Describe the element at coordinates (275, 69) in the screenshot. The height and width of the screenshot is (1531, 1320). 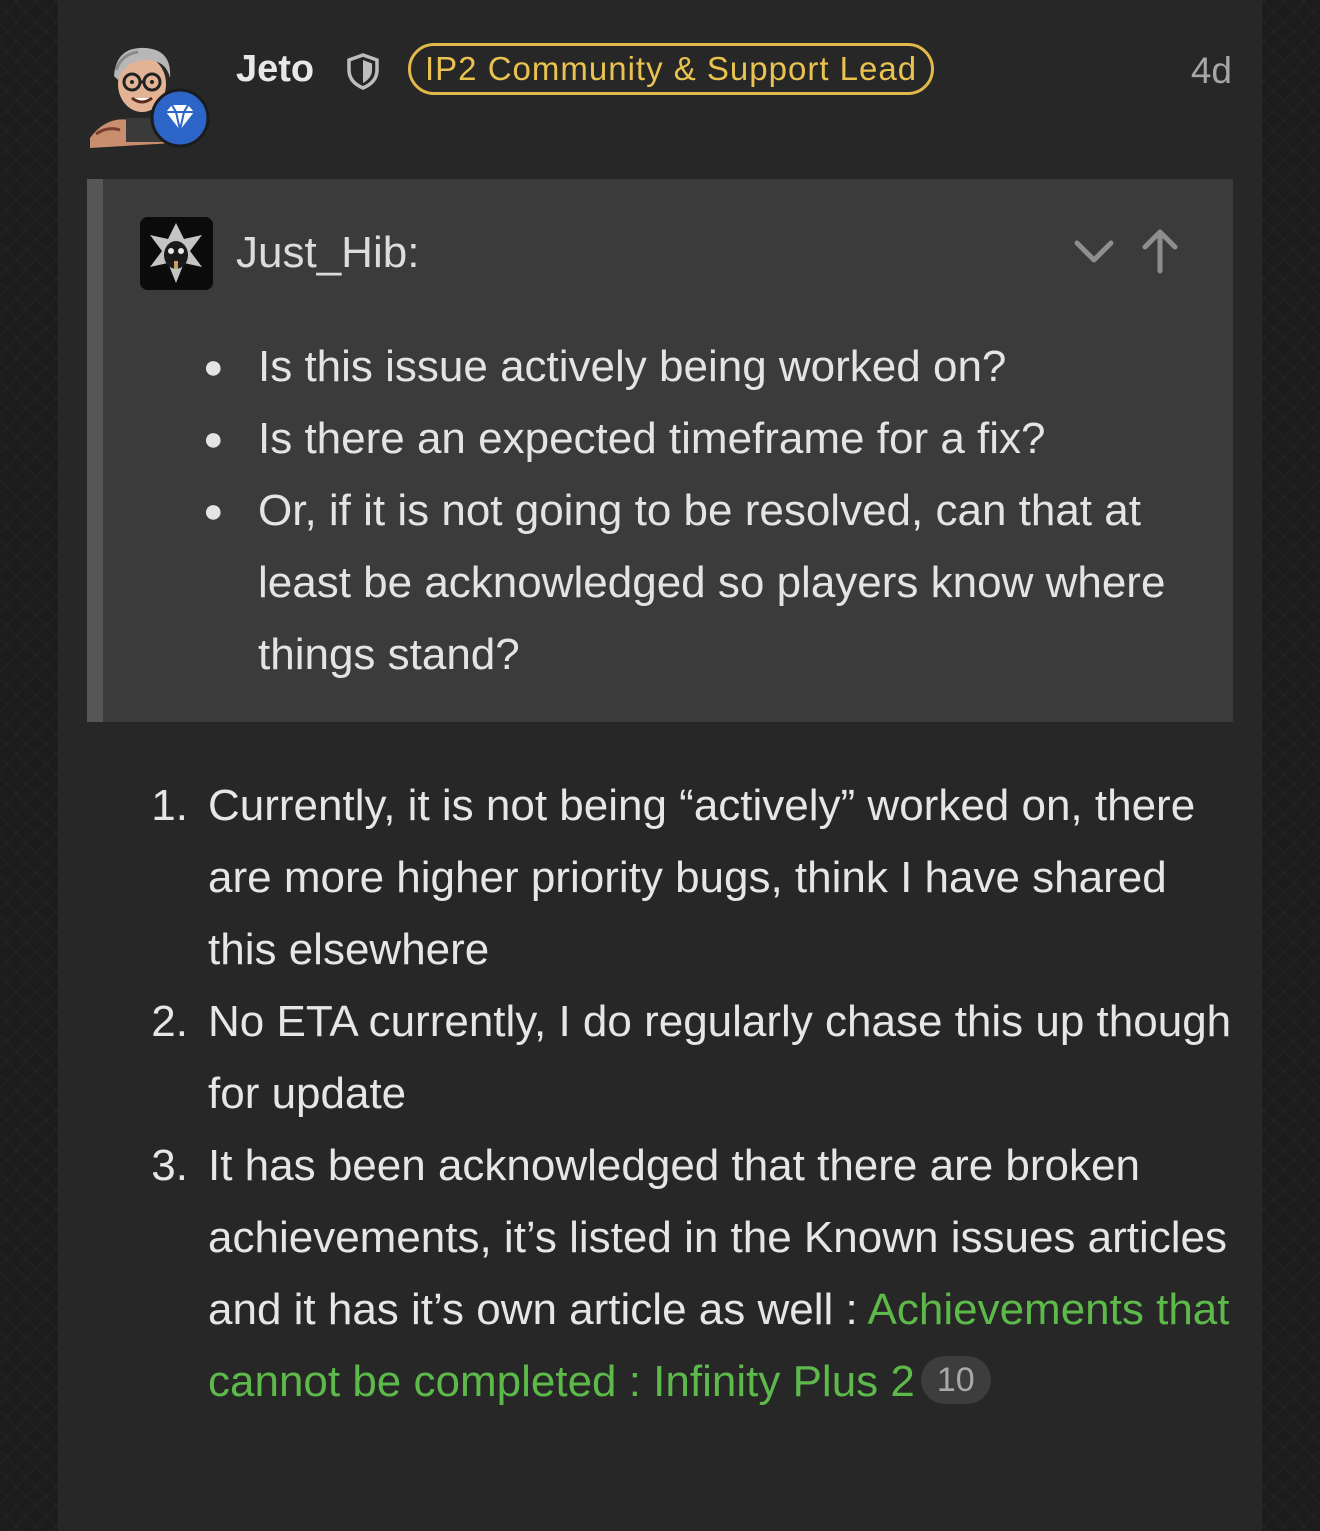
I see `author-username: Jeto` at that location.